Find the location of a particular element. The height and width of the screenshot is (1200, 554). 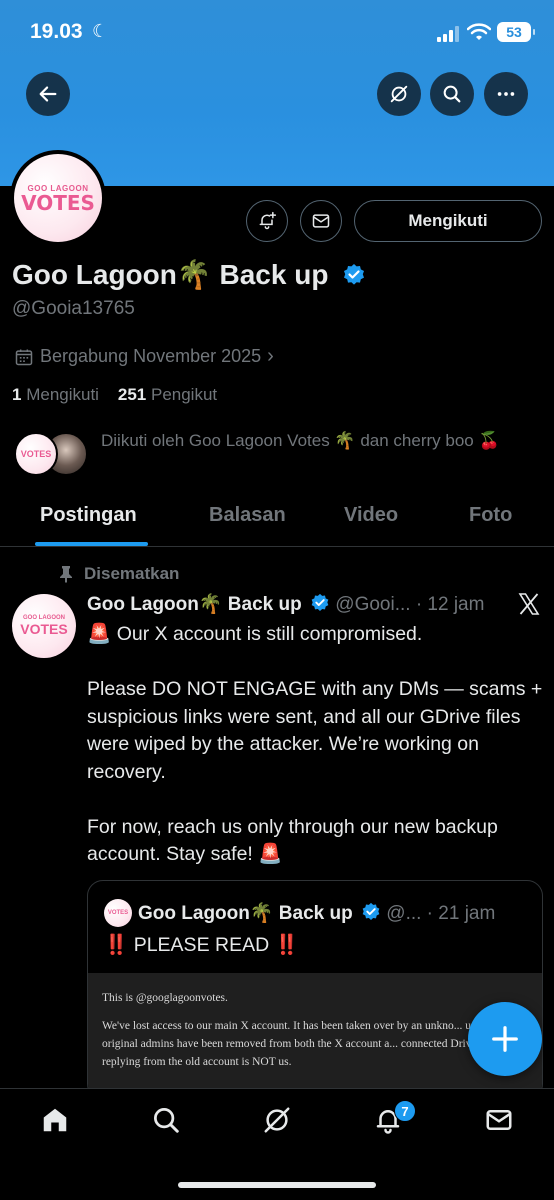

moon-icon: ☾ is located at coordinates (100, 31).